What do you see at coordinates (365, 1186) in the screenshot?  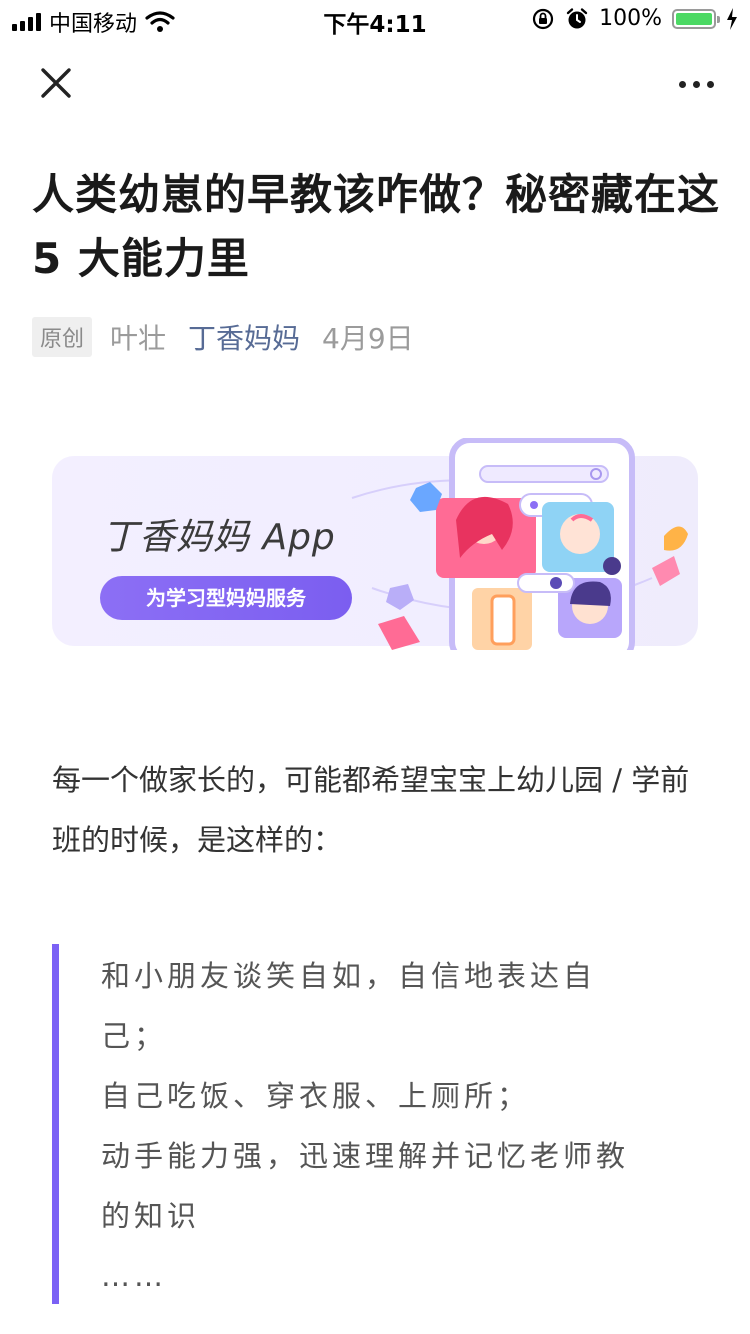 I see `quote-line: 动手能力强，迅速理解并记忆老师教的知识` at bounding box center [365, 1186].